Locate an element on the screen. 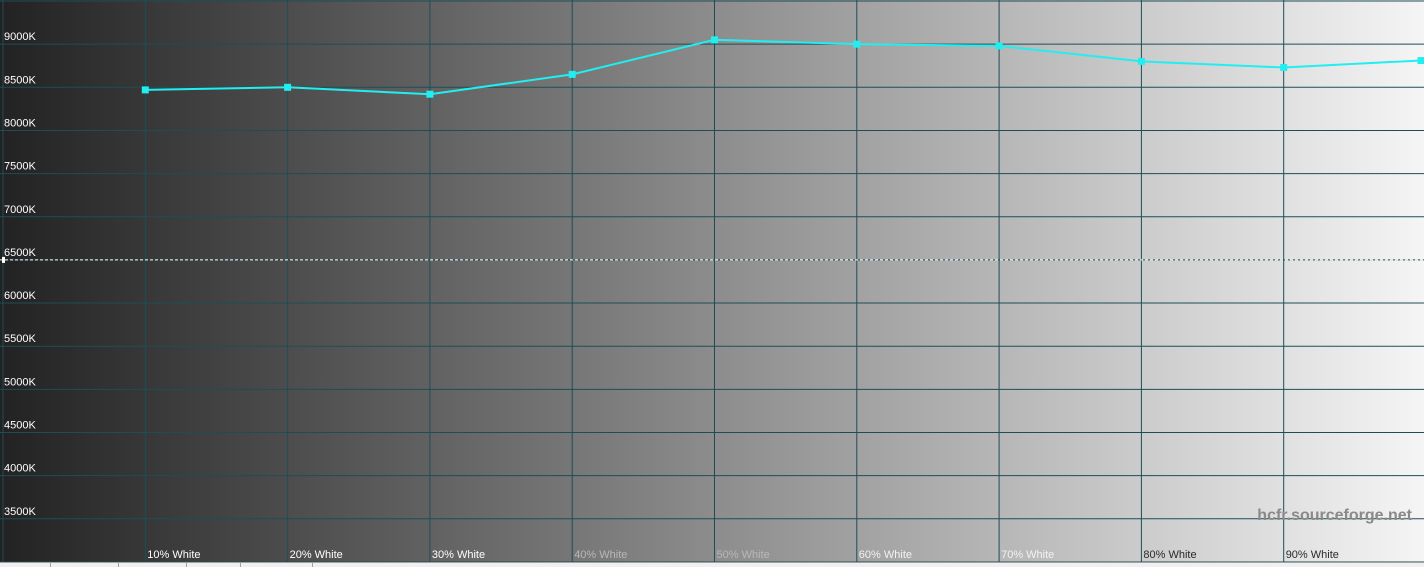 This screenshot has height=567, width=1424. y-tick-label: 8500K is located at coordinates (20, 80).